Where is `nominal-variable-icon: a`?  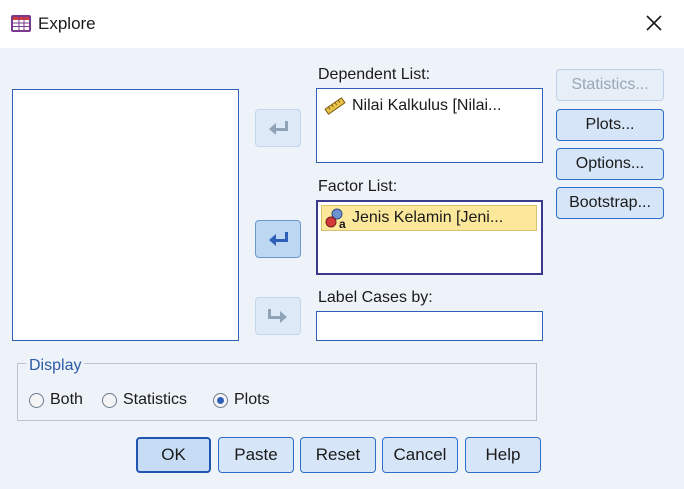 nominal-variable-icon: a is located at coordinates (335, 218).